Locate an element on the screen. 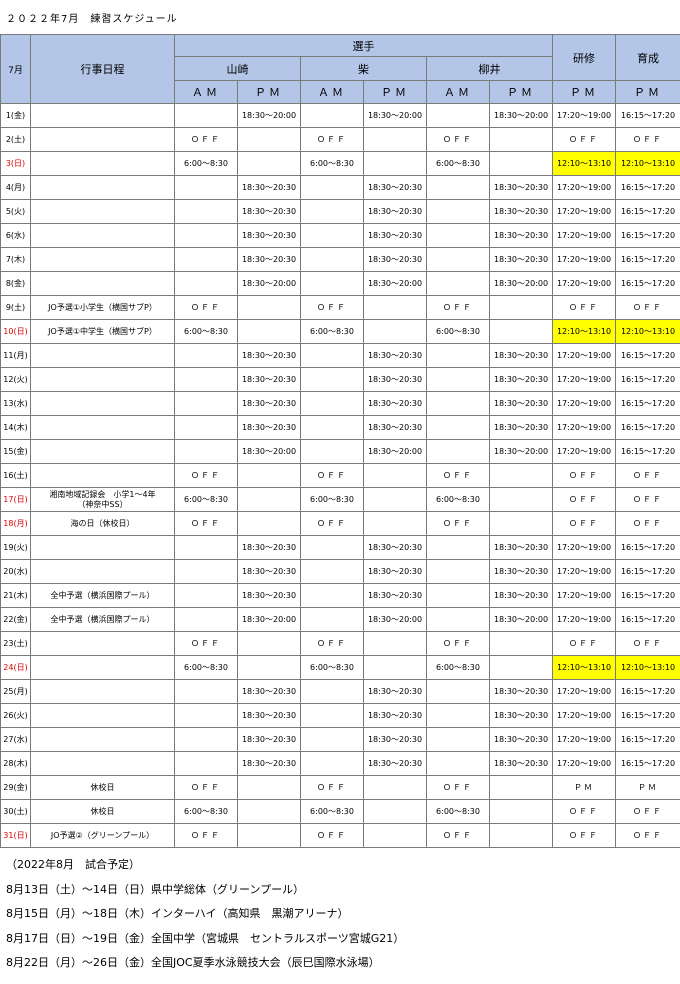 This screenshot has height=984, width=680. schedule-row: 29(金) 休校日 ＯＦＦ ＯＦＦ ＯＦＦ ＰＭ ＰＭ is located at coordinates (340, 787).